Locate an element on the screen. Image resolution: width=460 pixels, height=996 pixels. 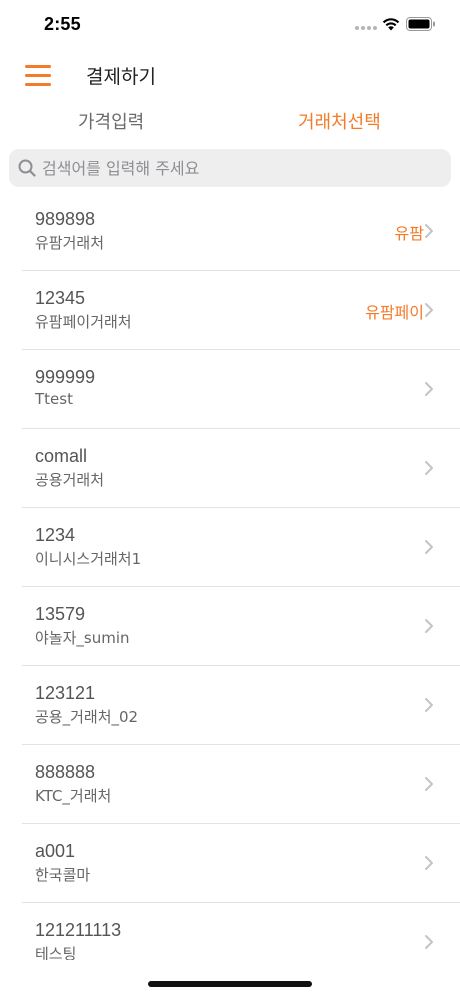
client-row: 989898 유팜거래처 유팜 is located at coordinates (230, 231).